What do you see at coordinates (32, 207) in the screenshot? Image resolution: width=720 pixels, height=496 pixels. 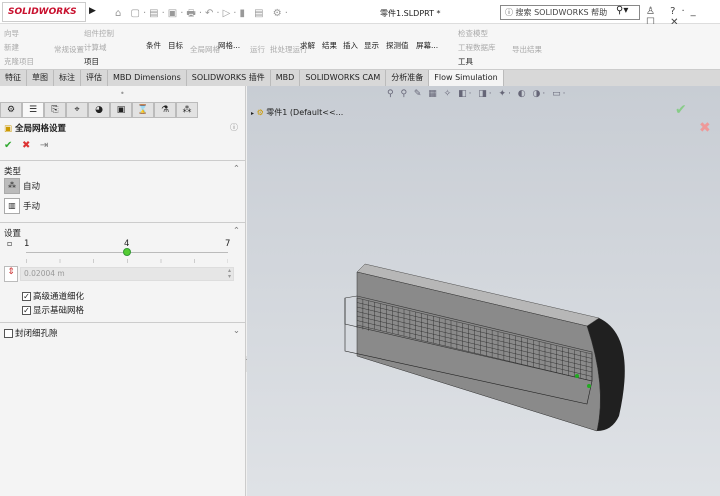 I see `manual-label: 手动` at bounding box center [32, 207].